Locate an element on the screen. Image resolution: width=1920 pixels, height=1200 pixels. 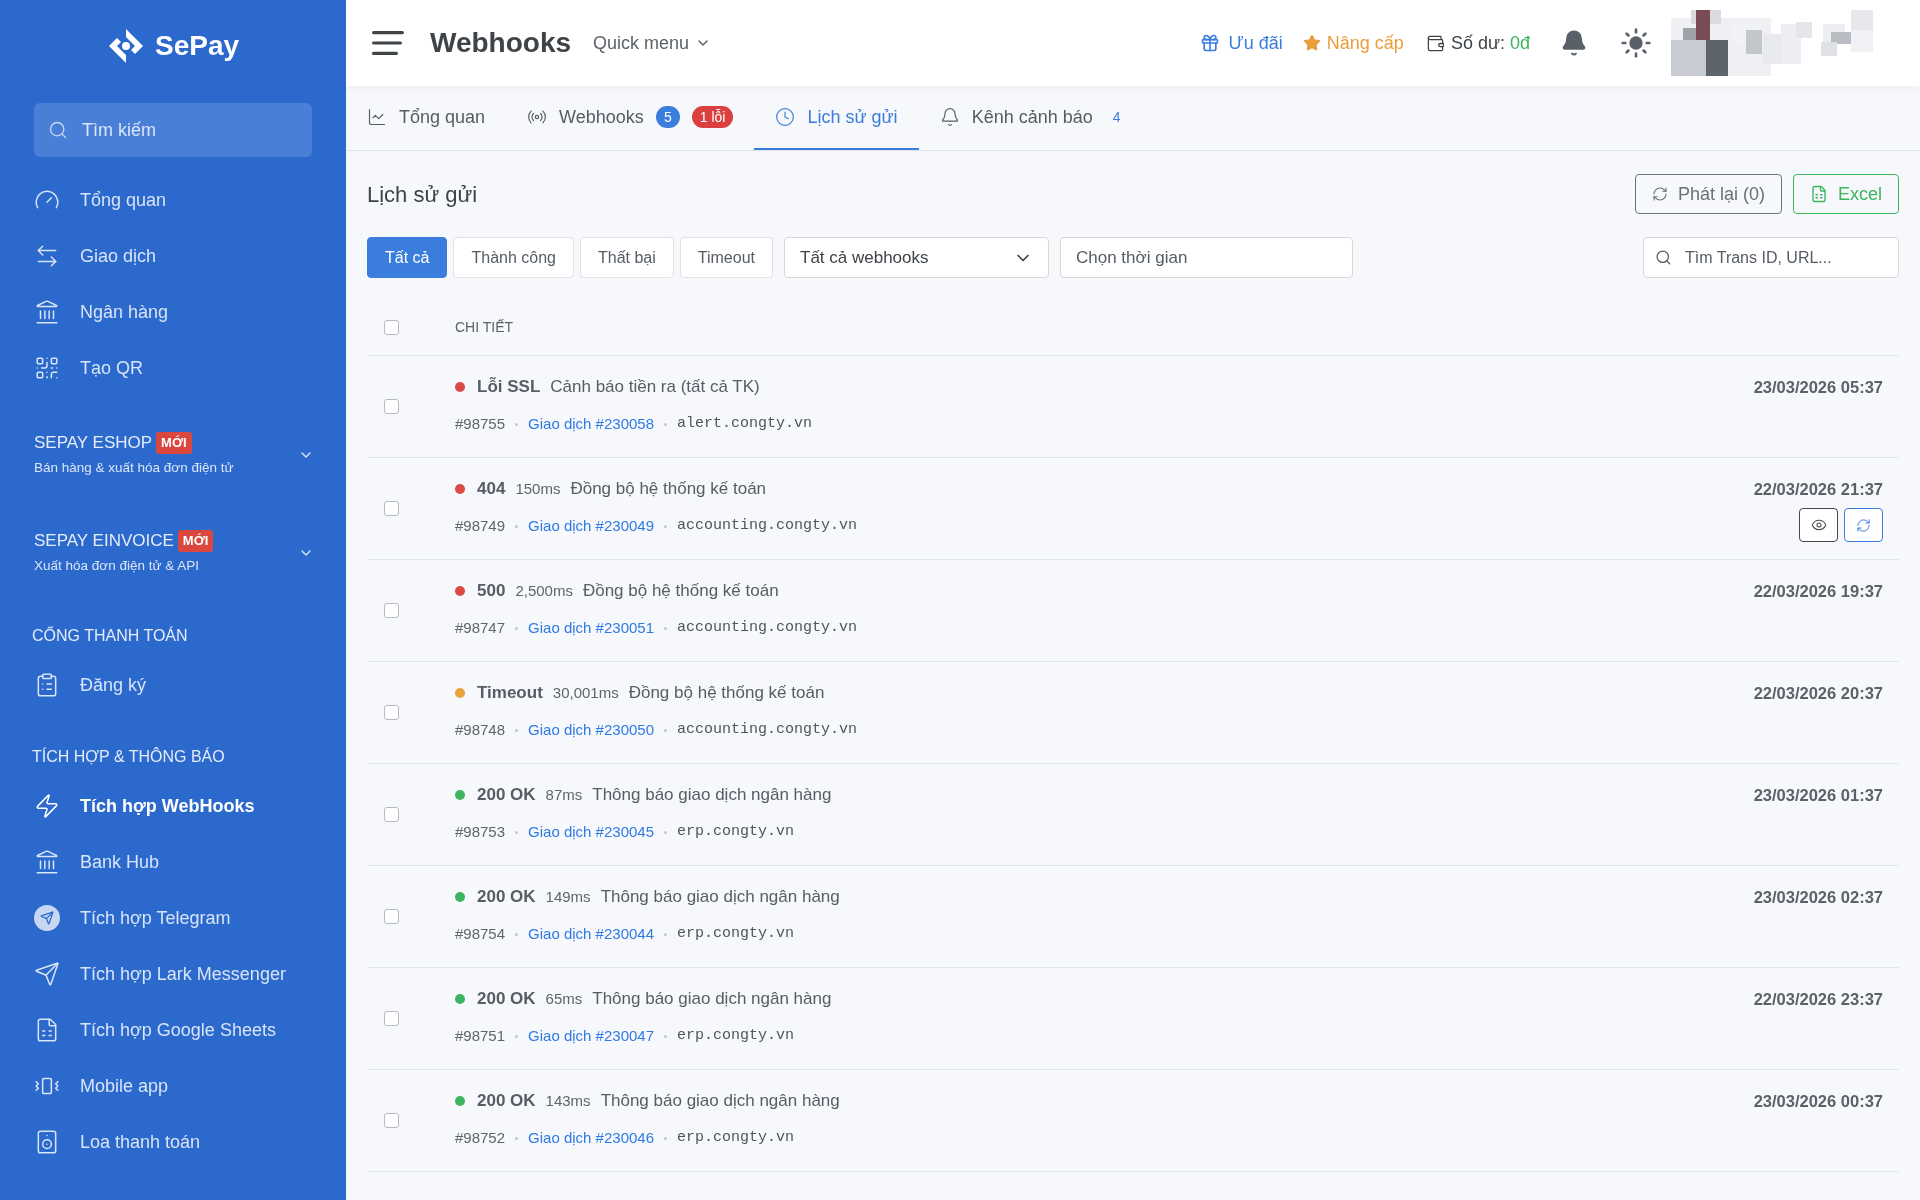
sun-icon is located at coordinates (1636, 43).